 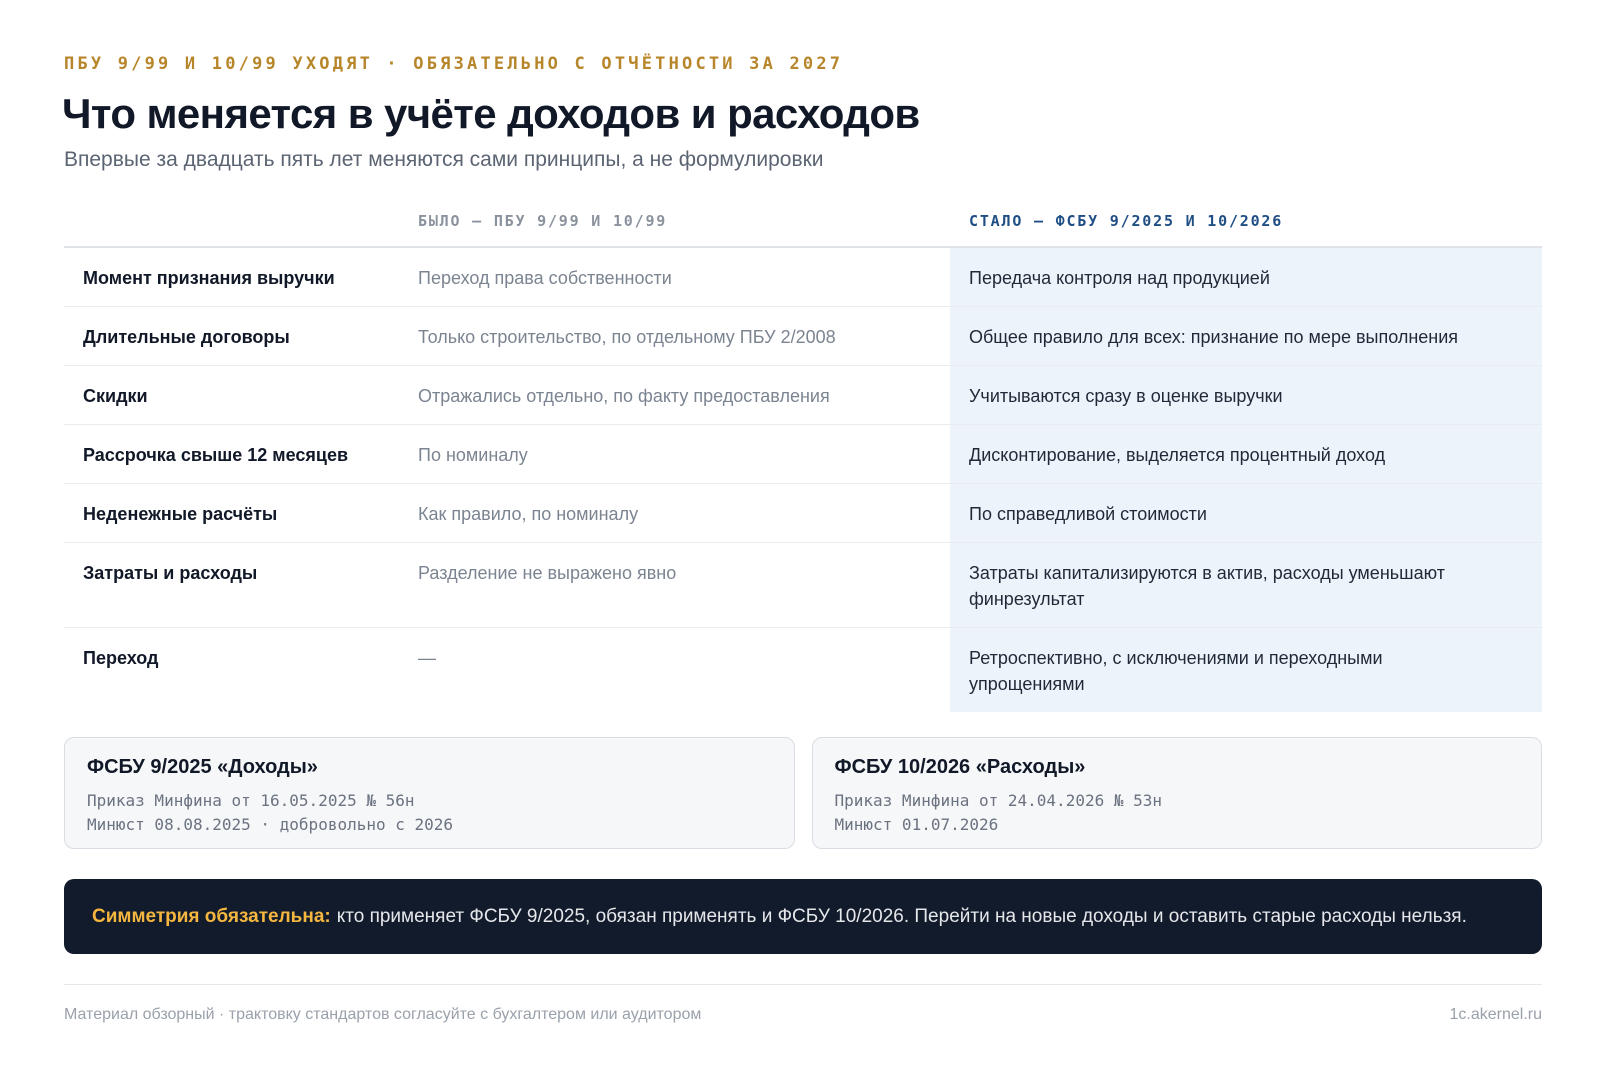 What do you see at coordinates (1246, 277) in the screenshot?
I see `row-new-value: Передача контроля над продукцией` at bounding box center [1246, 277].